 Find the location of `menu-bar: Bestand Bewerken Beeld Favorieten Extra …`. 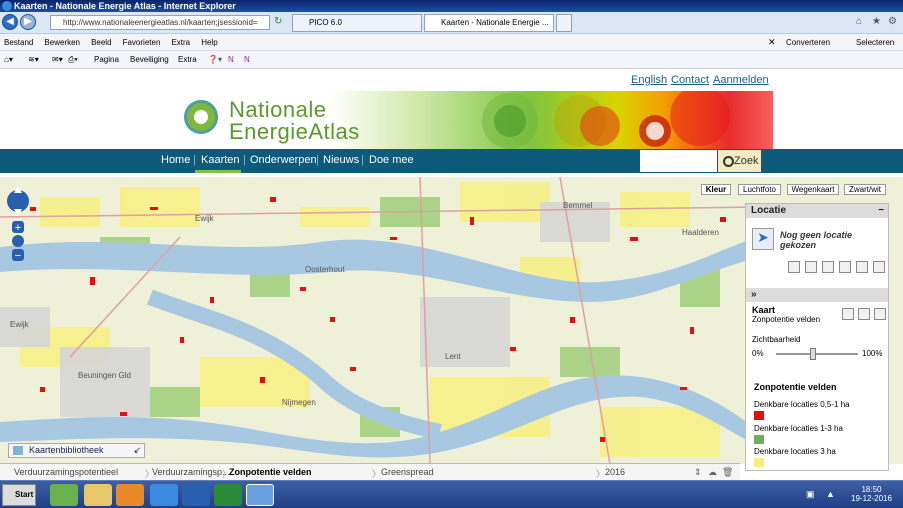

menu-bar: Bestand Bewerken Beeld Favorieten Extra … is located at coordinates (451, 42).